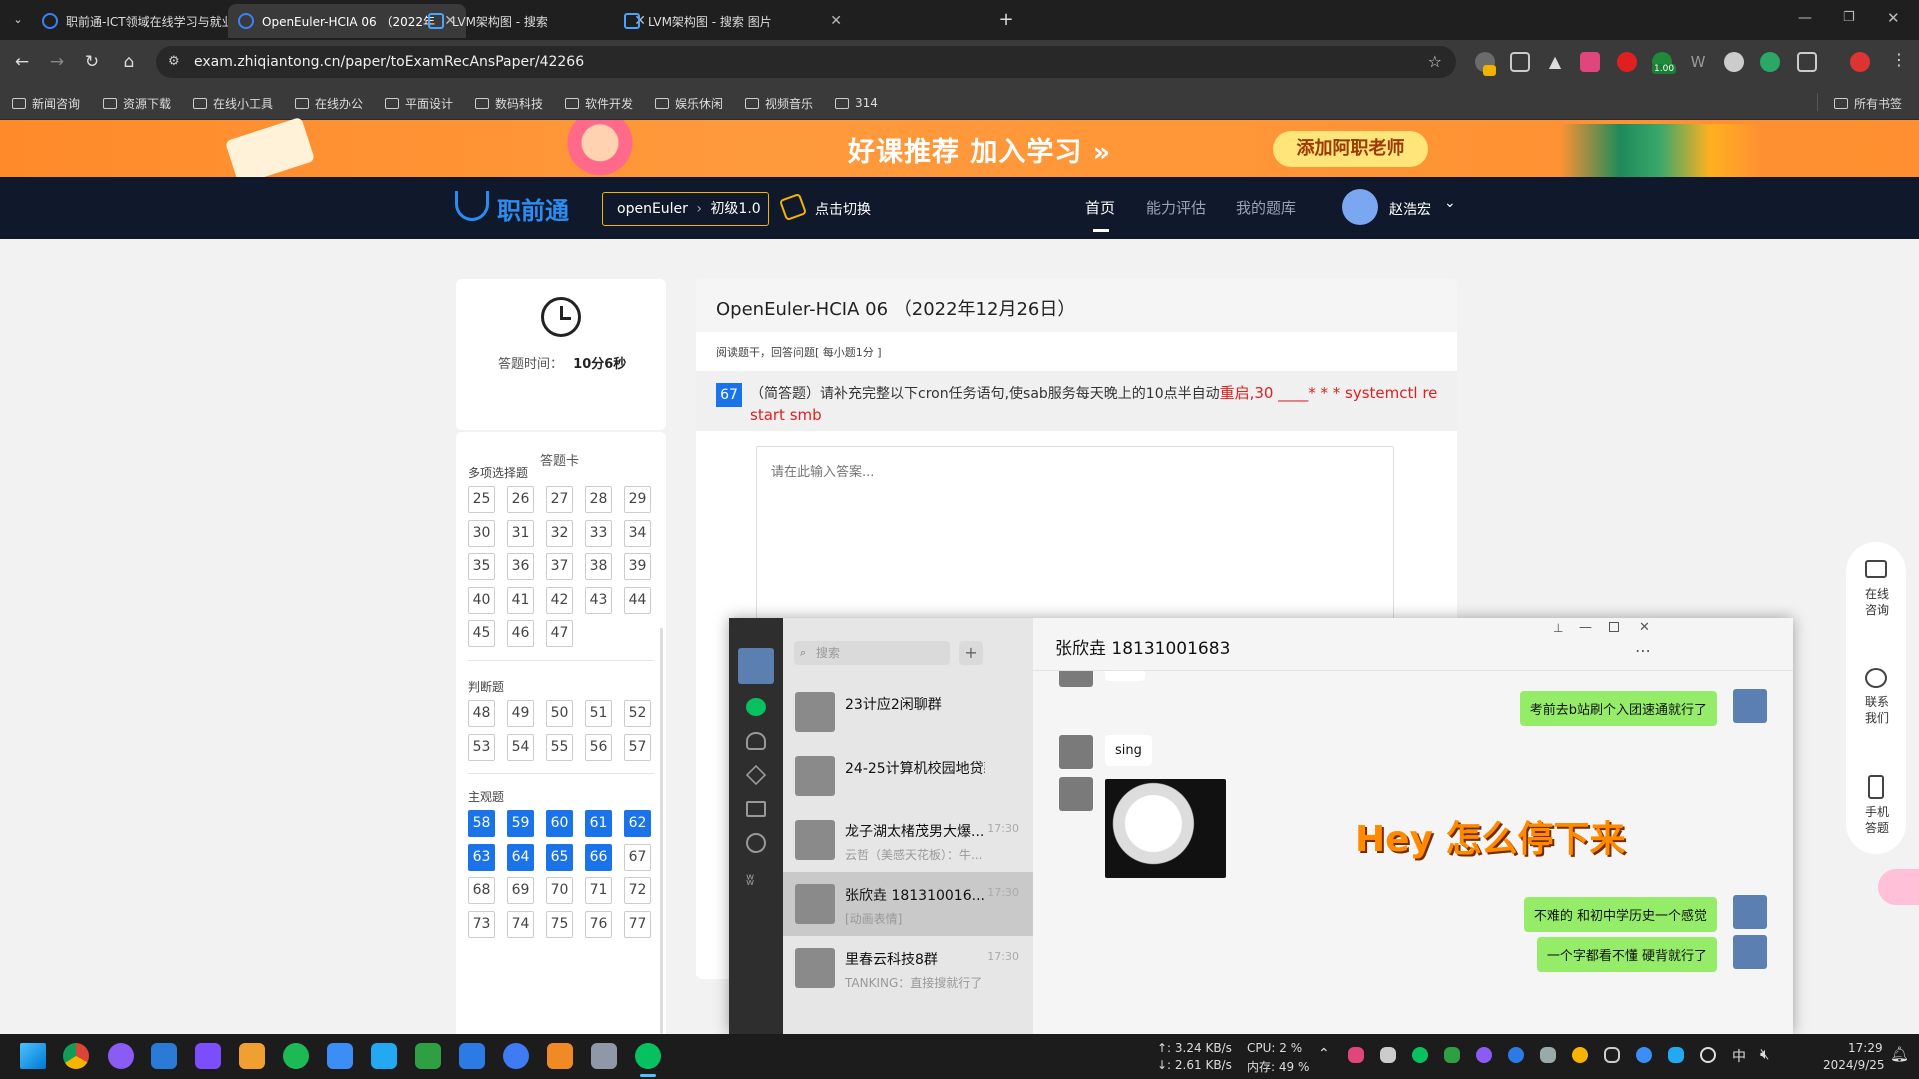  Describe the element at coordinates (57, 62) in the screenshot. I see `forward-icon: →` at that location.